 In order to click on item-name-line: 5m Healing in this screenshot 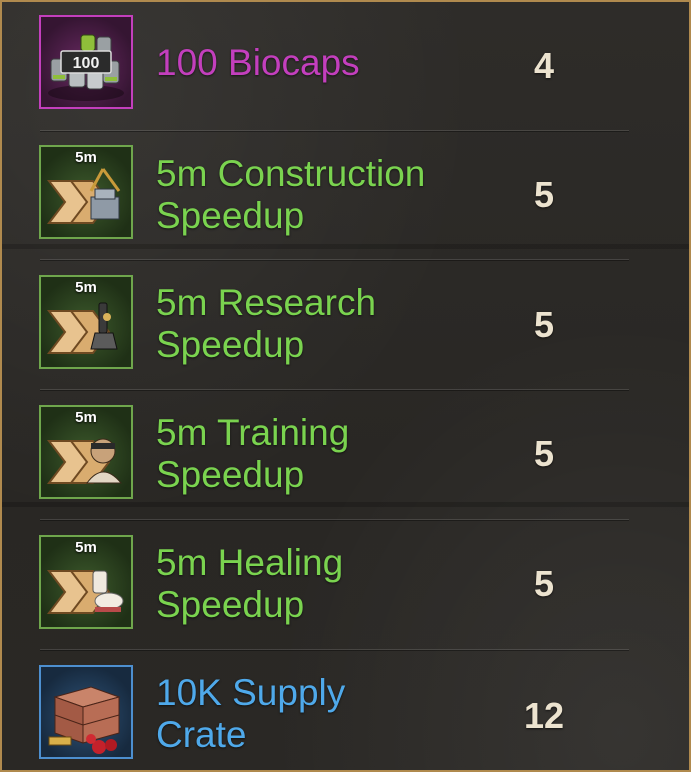, I will do `click(250, 562)`.